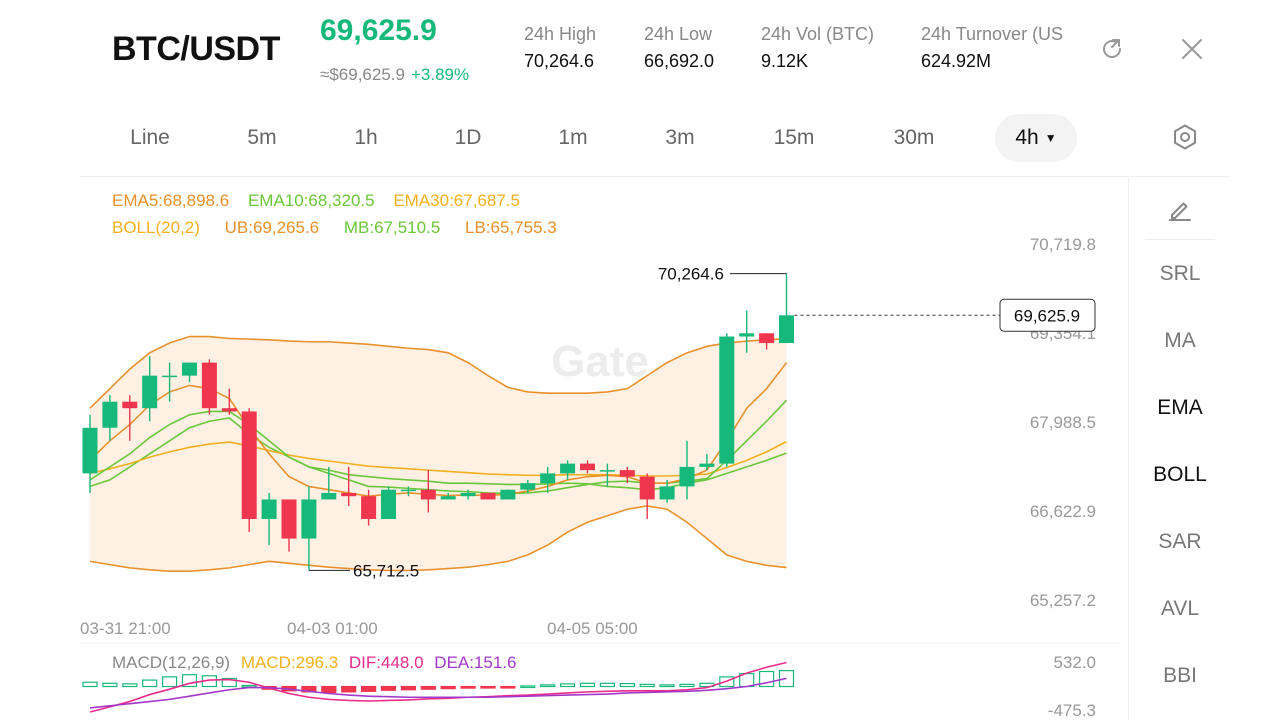  Describe the element at coordinates (1063, 511) in the screenshot. I see `price-axis-label: 66,622.9` at that location.